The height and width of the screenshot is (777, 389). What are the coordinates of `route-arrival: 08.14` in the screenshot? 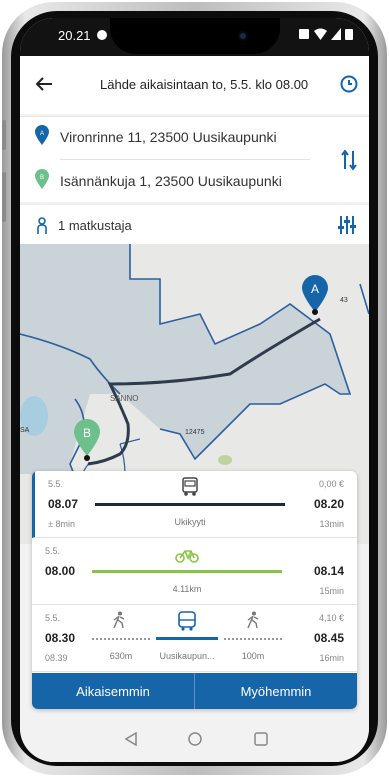 It's located at (328, 571).